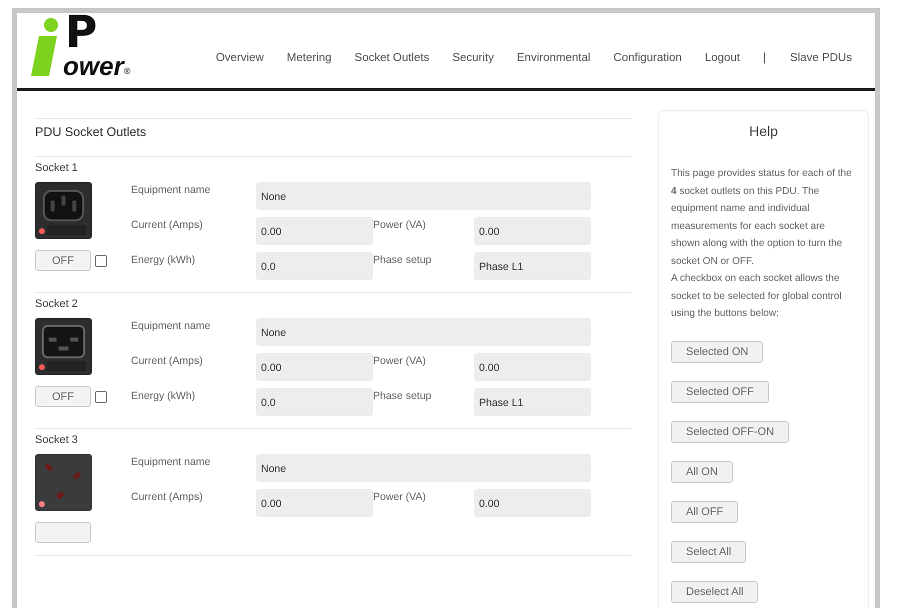 The height and width of the screenshot is (608, 901). I want to click on nav-link: Environmental, so click(553, 58).